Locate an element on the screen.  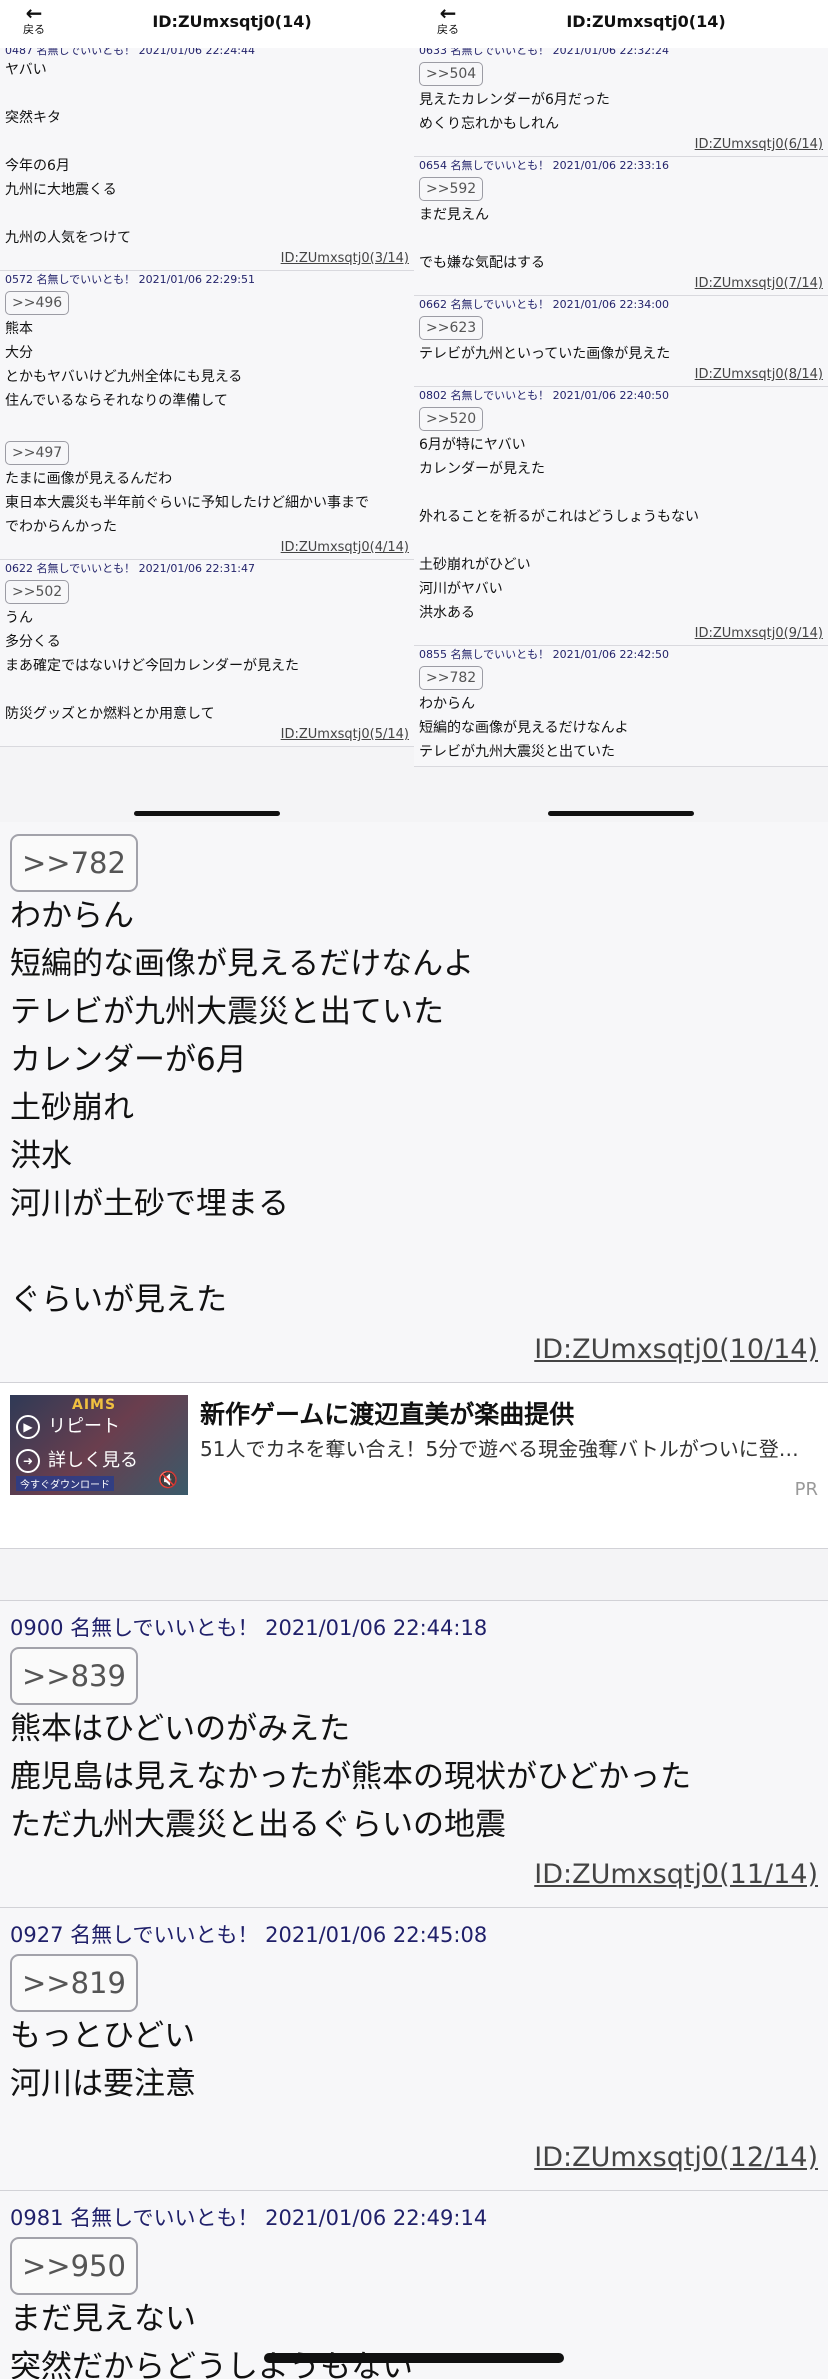
post-line: 今年の6月 is located at coordinates (37, 166).